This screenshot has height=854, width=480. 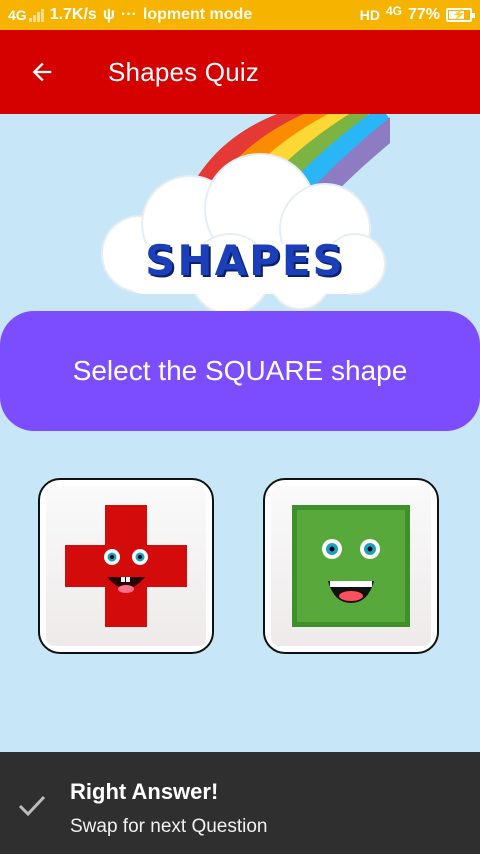 I want to click on option-square-image, so click(x=351, y=566).